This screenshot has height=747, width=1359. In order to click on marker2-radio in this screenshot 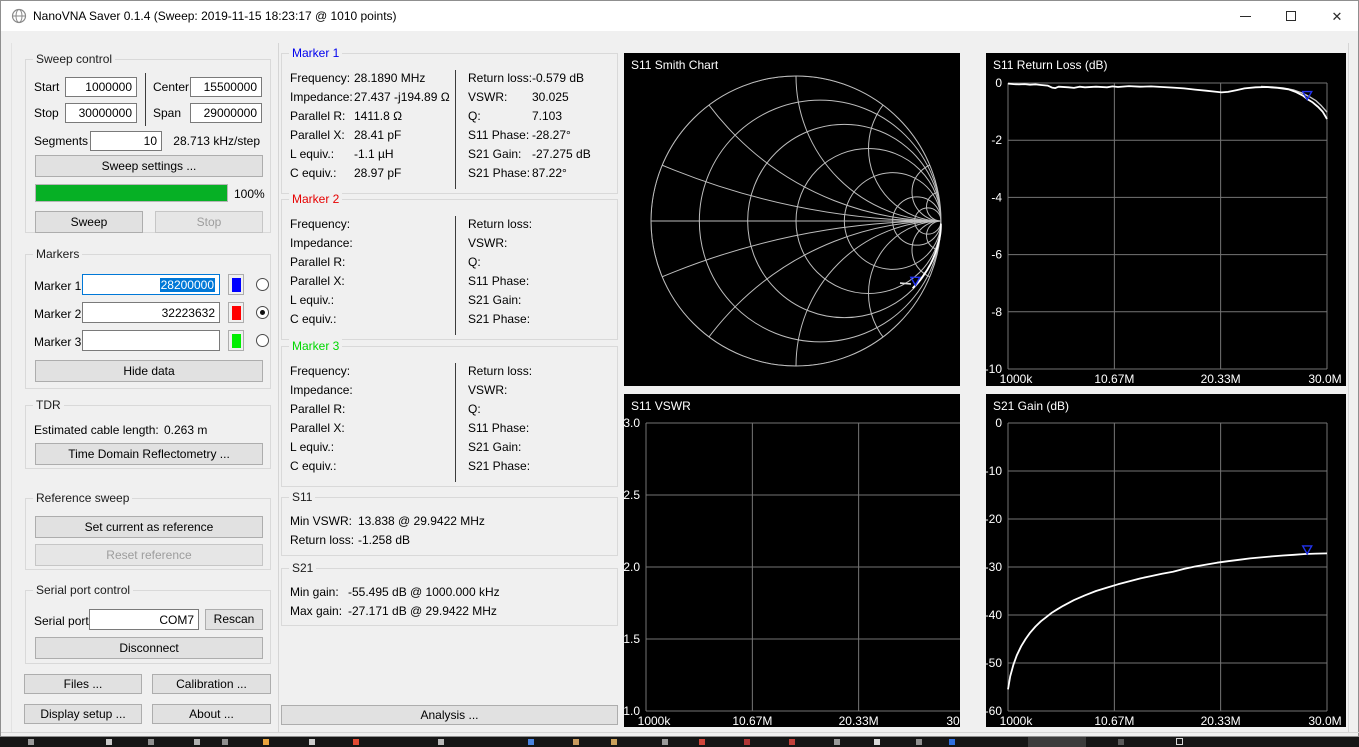, I will do `click(262, 312)`.